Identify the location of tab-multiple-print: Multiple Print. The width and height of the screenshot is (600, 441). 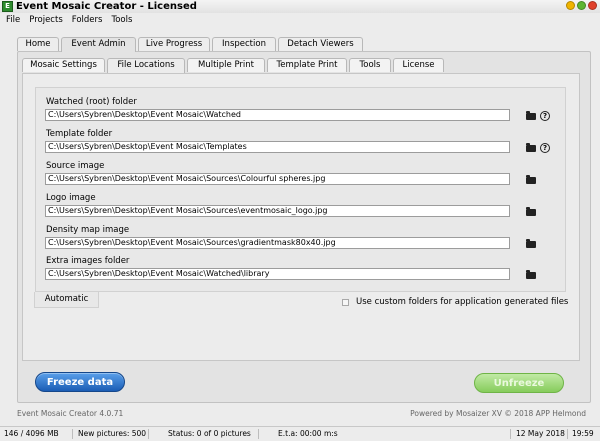
(226, 65).